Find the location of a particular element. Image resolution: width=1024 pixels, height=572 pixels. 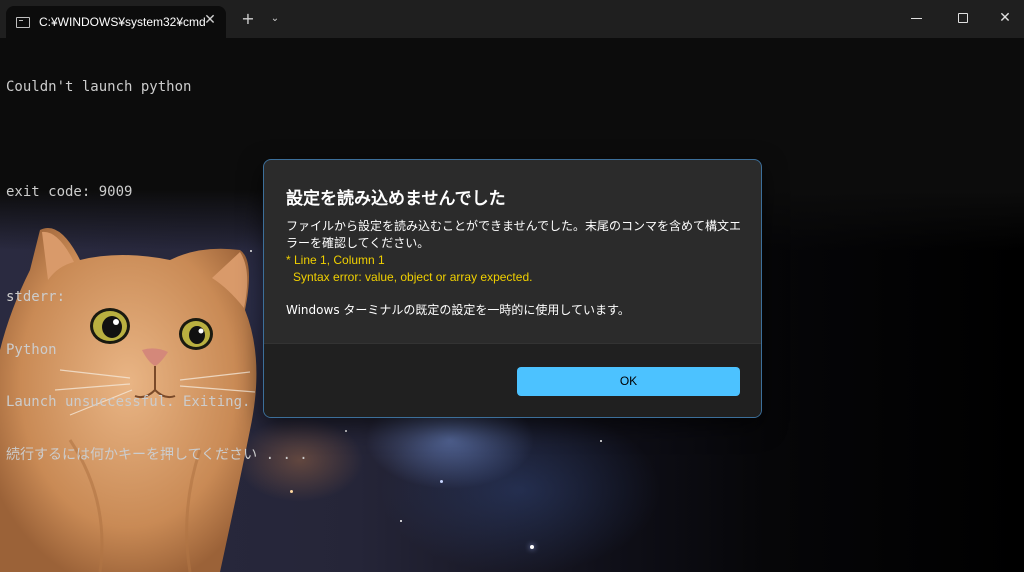

window-close-button: ✕ is located at coordinates (1003, 19).